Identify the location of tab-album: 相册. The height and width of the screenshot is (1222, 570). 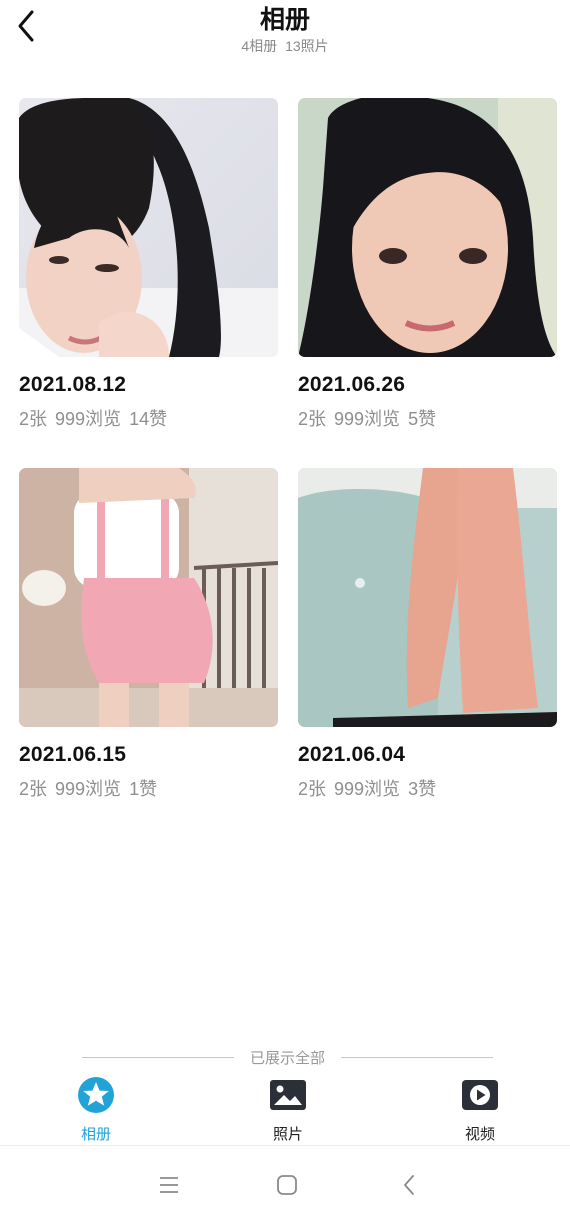
(96, 1108).